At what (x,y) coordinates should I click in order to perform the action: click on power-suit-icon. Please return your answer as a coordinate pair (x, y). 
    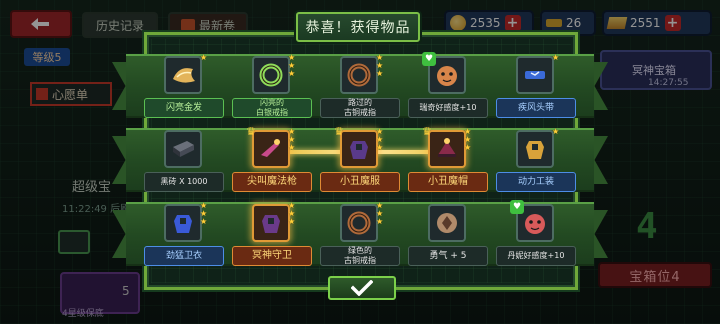
    Looking at the image, I should click on (535, 149).